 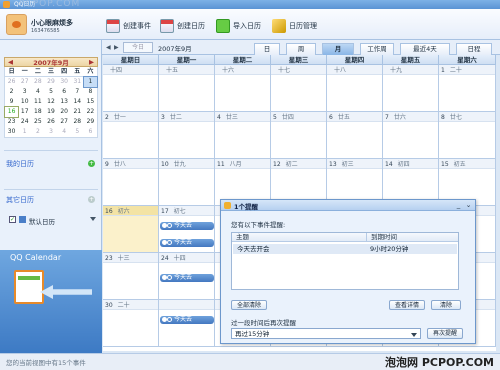 What do you see at coordinates (446, 305) in the screenshot?
I see `dismiss-button: 清除` at bounding box center [446, 305].